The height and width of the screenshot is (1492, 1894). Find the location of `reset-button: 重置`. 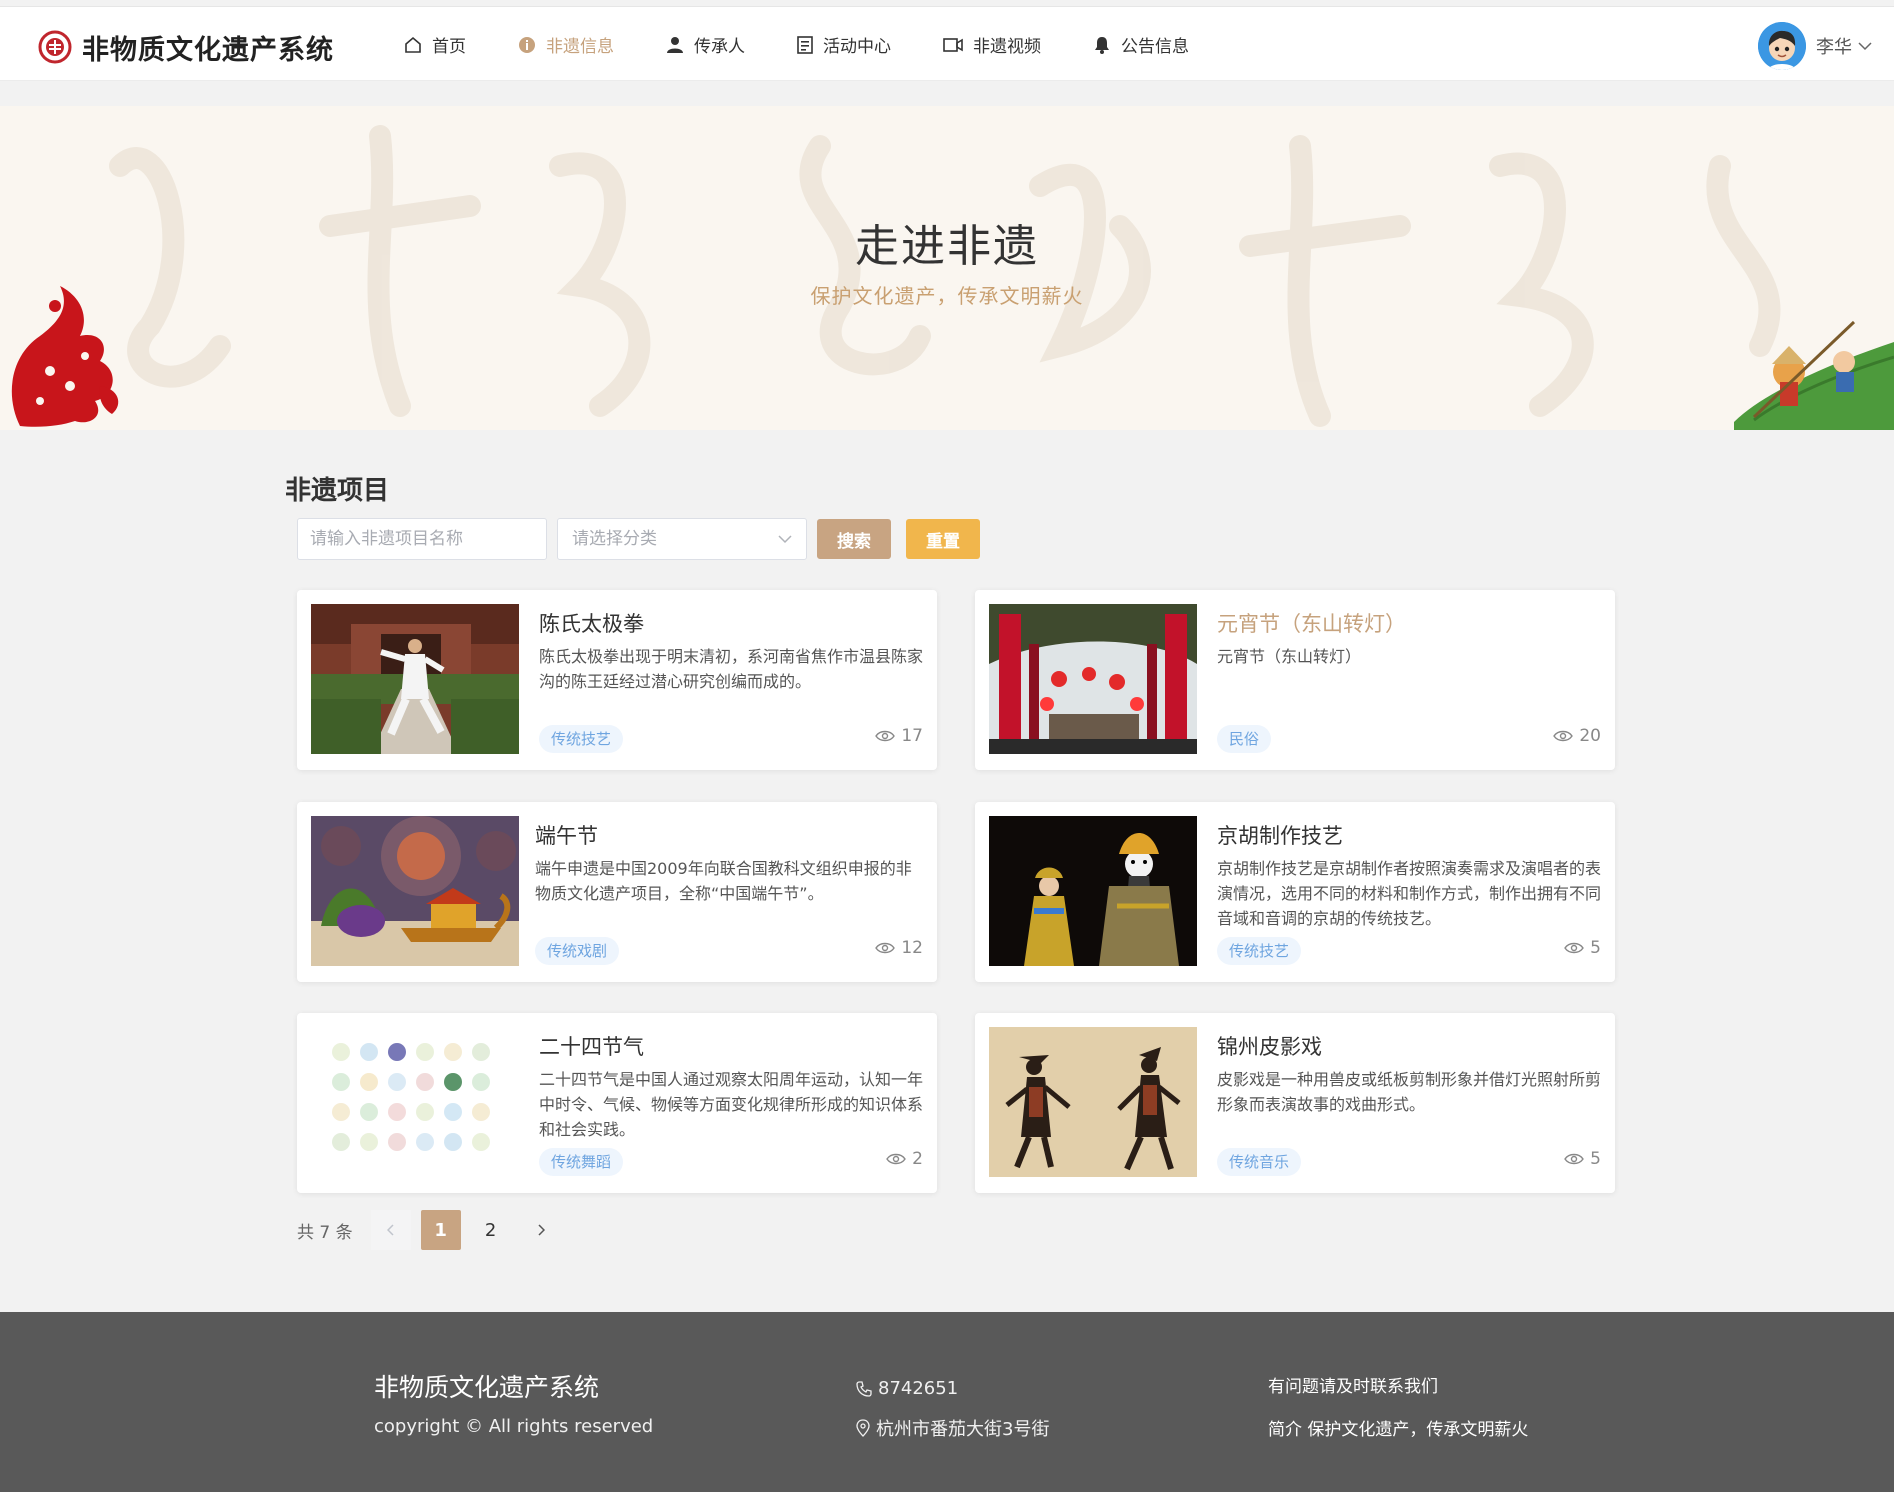

reset-button: 重置 is located at coordinates (943, 539).